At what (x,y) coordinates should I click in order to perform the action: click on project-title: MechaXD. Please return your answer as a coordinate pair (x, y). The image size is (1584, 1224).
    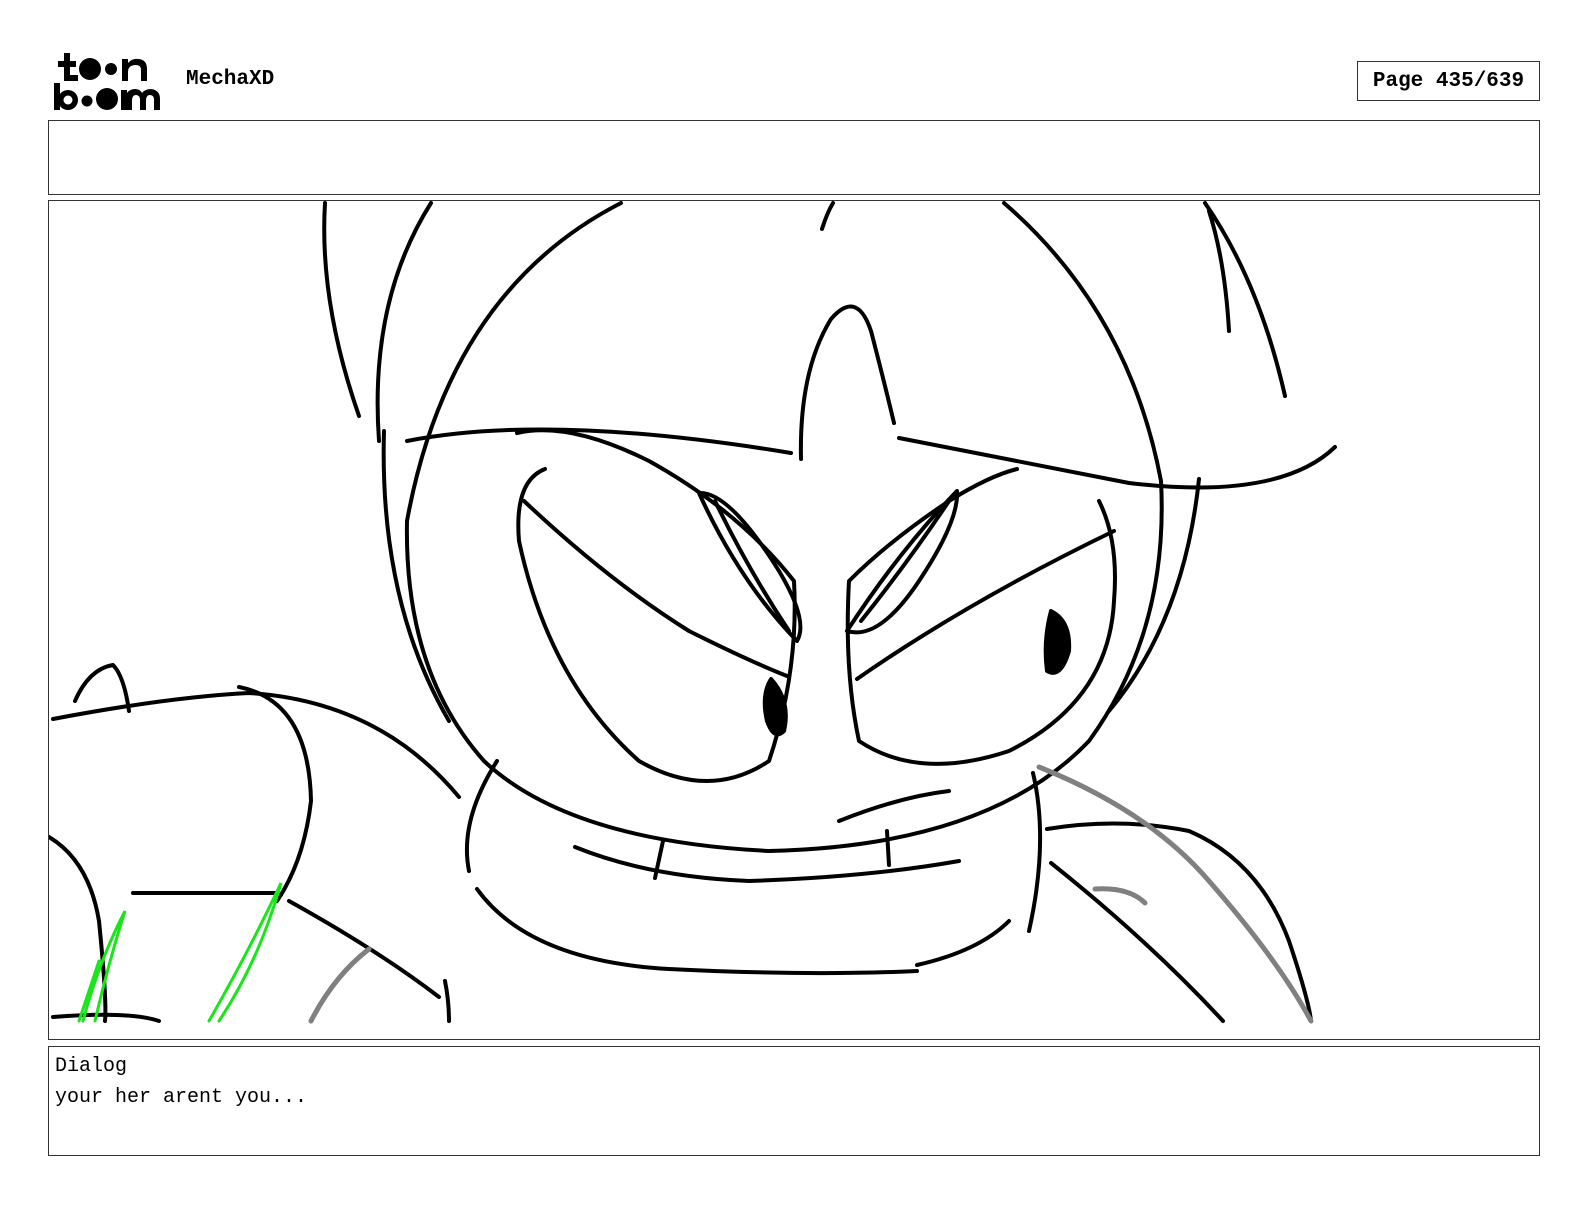
    Looking at the image, I should click on (230, 79).